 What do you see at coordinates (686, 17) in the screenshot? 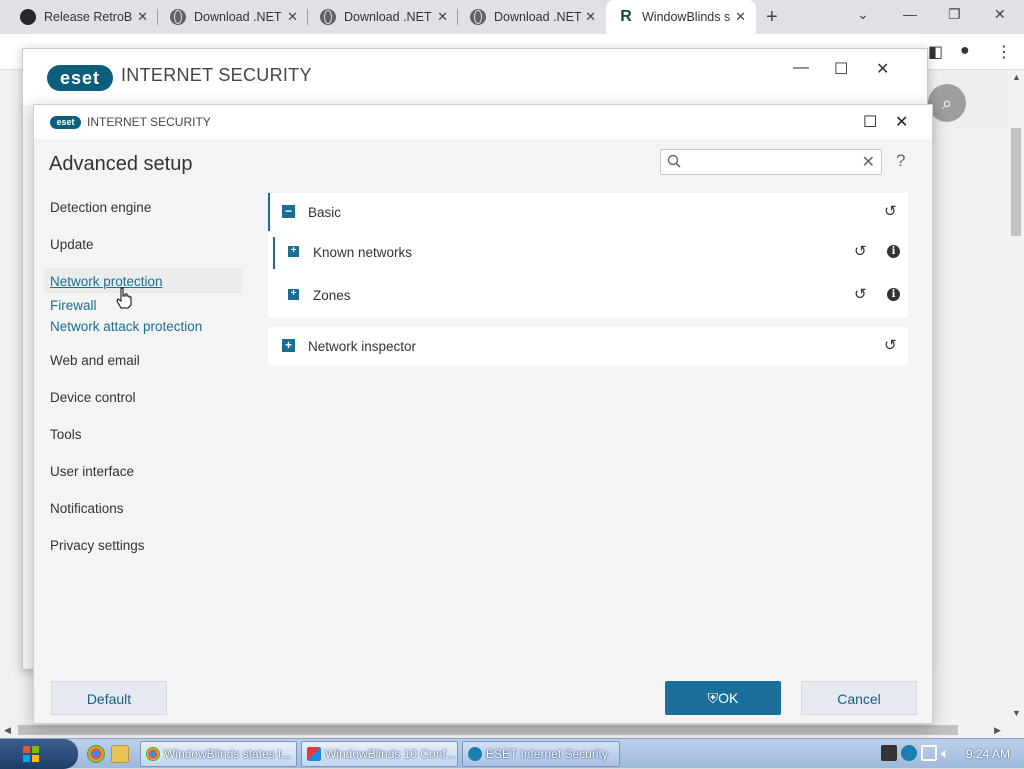
I see `browser-tab-label: WindowBlinds s` at bounding box center [686, 17].